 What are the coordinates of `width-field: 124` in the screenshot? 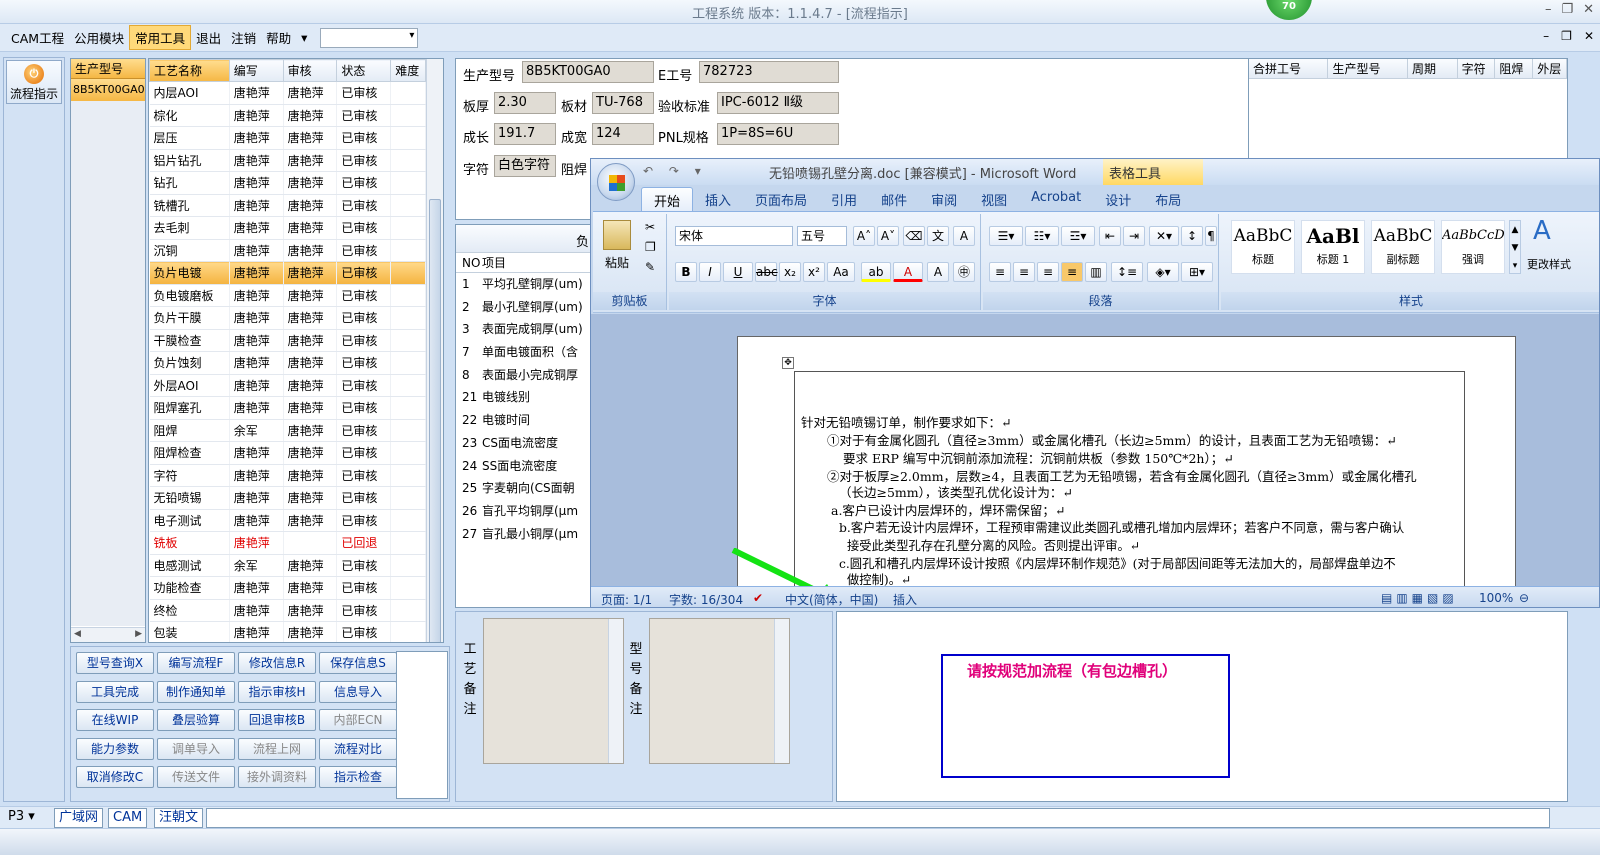 It's located at (623, 134).